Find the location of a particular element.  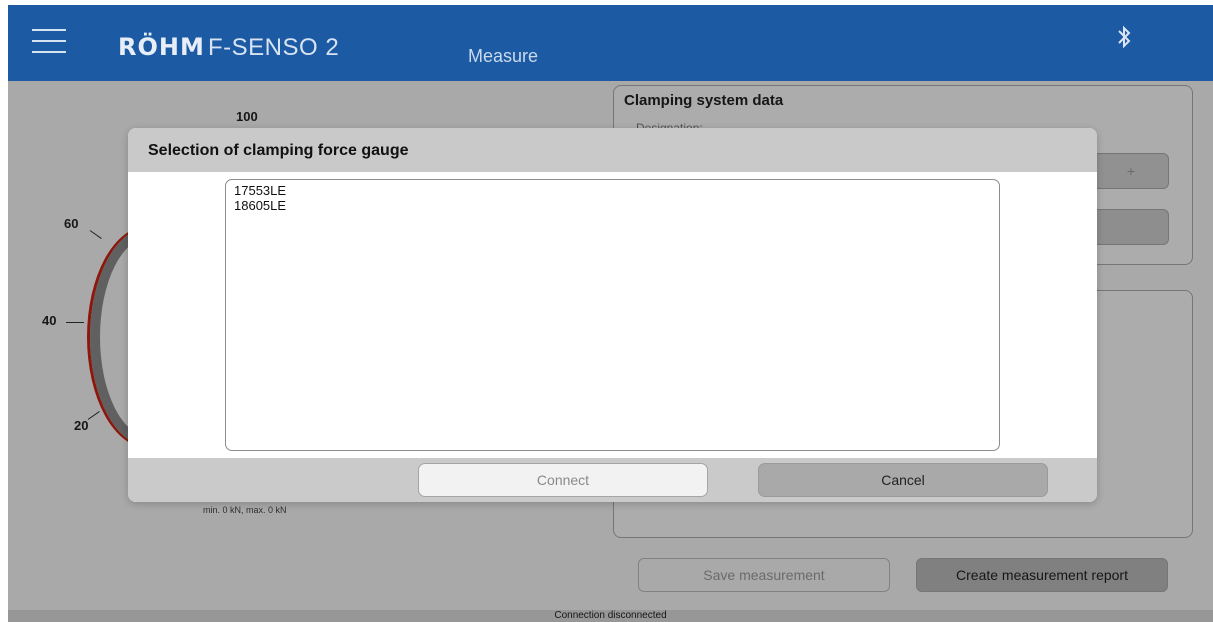

tab-measure: Measure is located at coordinates (503, 56).